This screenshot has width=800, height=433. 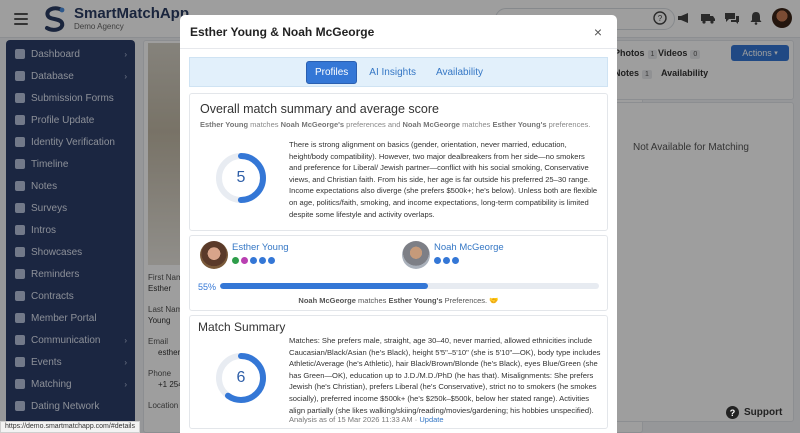 I want to click on match-progress-fill, so click(x=324, y=286).